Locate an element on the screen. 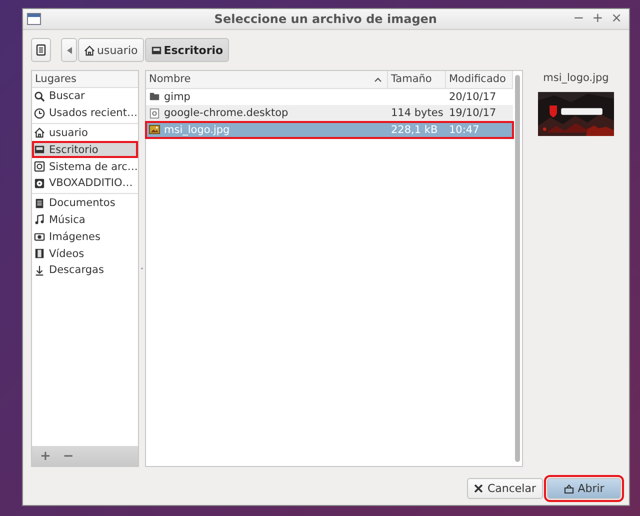 This screenshot has width=640, height=516. drive-icon is located at coordinates (39, 166).